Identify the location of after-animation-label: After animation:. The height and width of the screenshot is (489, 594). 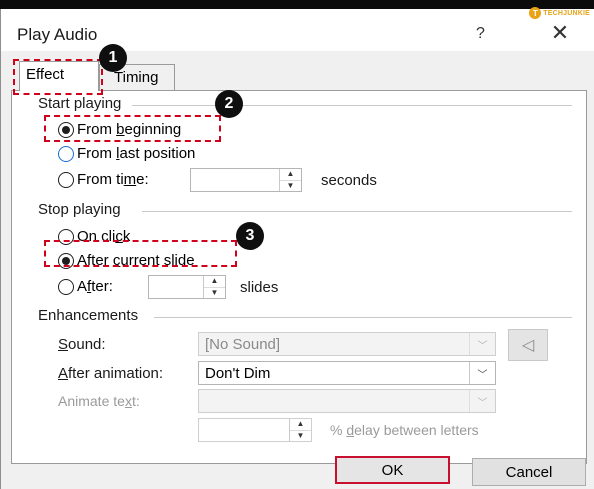
(111, 373).